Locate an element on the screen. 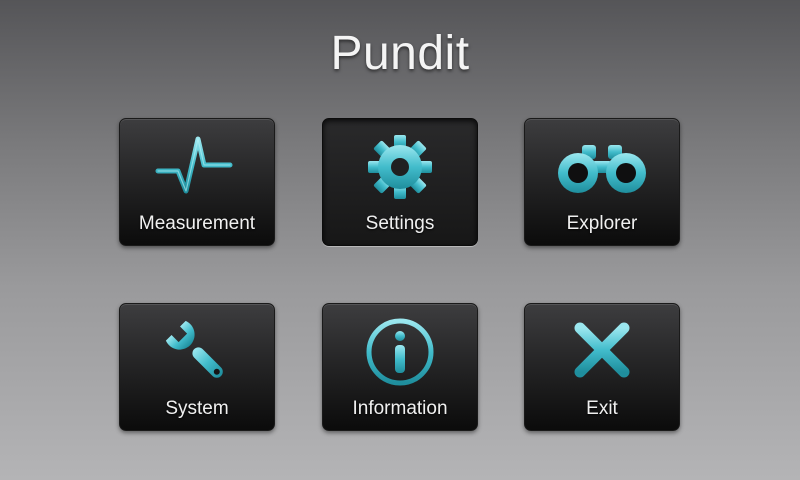 Image resolution: width=800 pixels, height=480 pixels. close-icon is located at coordinates (602, 352).